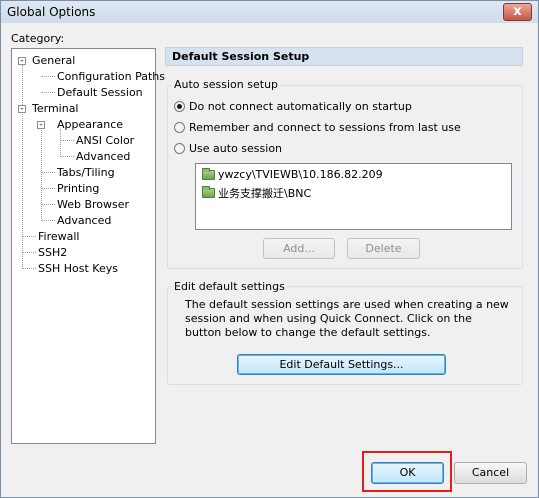  Describe the element at coordinates (383, 248) in the screenshot. I see `delete-button: Delete` at that location.